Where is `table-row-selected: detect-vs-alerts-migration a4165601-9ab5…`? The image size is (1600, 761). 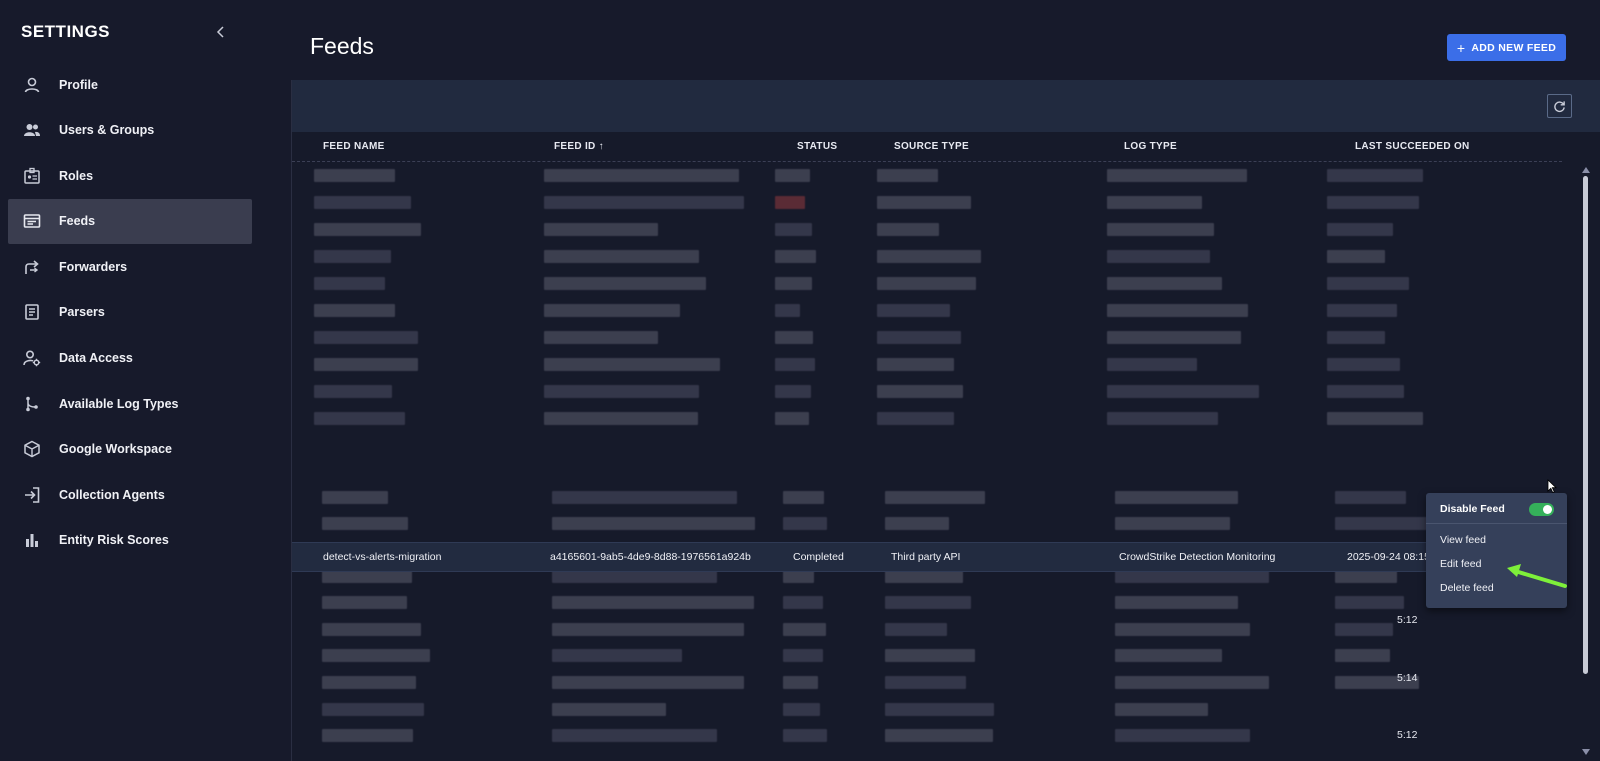
table-row-selected: detect-vs-alerts-migration a4165601-9ab5… is located at coordinates (929, 557).